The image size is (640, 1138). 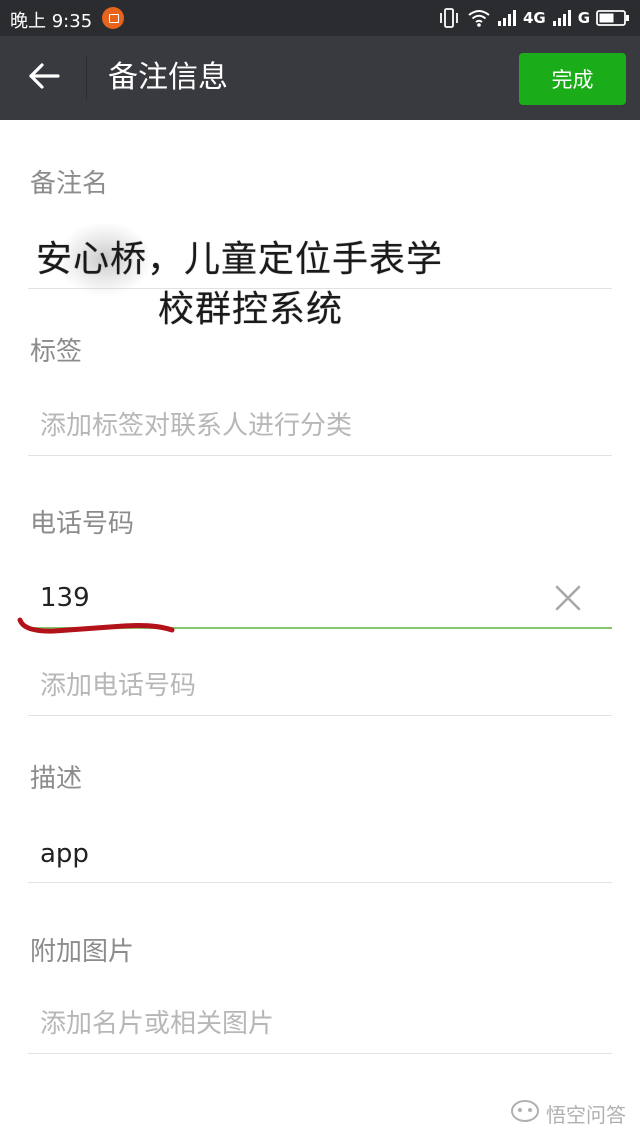 What do you see at coordinates (82, 952) in the screenshot?
I see `attach-image-label: 附加图片` at bounding box center [82, 952].